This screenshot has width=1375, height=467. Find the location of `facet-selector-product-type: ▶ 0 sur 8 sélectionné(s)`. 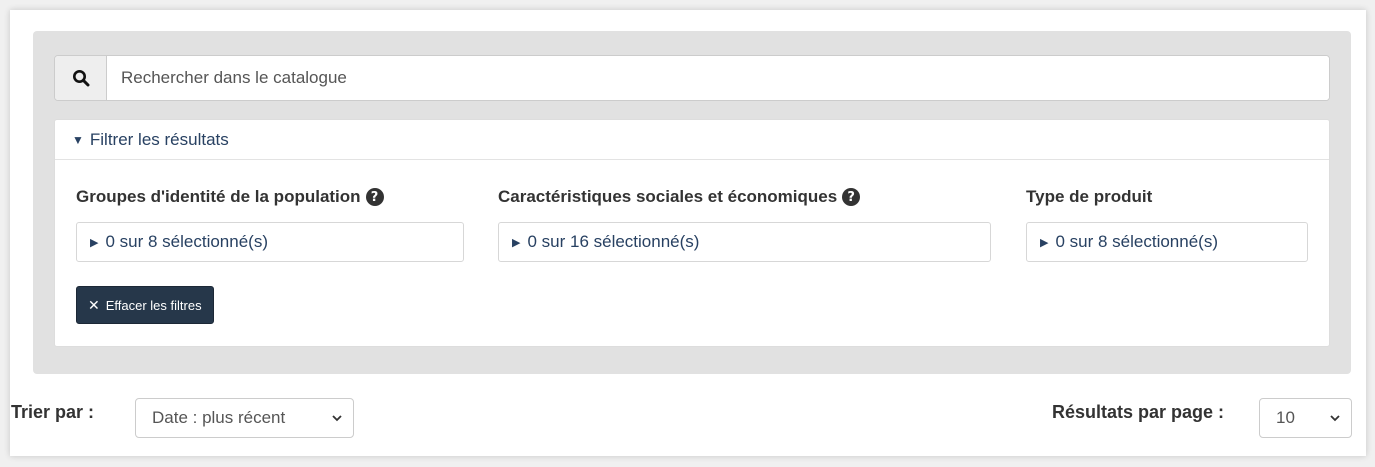

facet-selector-product-type: ▶ 0 sur 8 sélectionné(s) is located at coordinates (1167, 242).